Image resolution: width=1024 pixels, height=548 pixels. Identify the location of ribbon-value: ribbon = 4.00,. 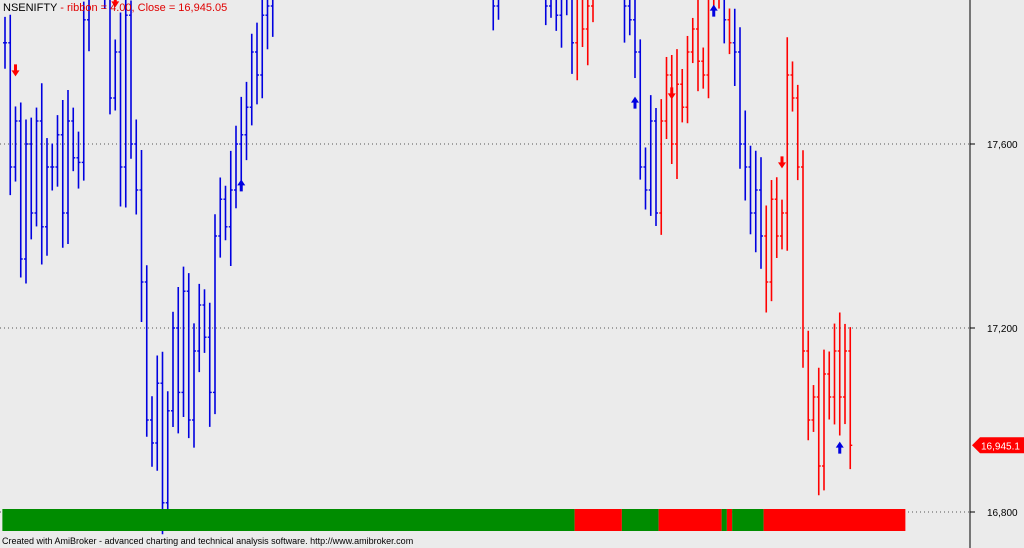
(100, 8).